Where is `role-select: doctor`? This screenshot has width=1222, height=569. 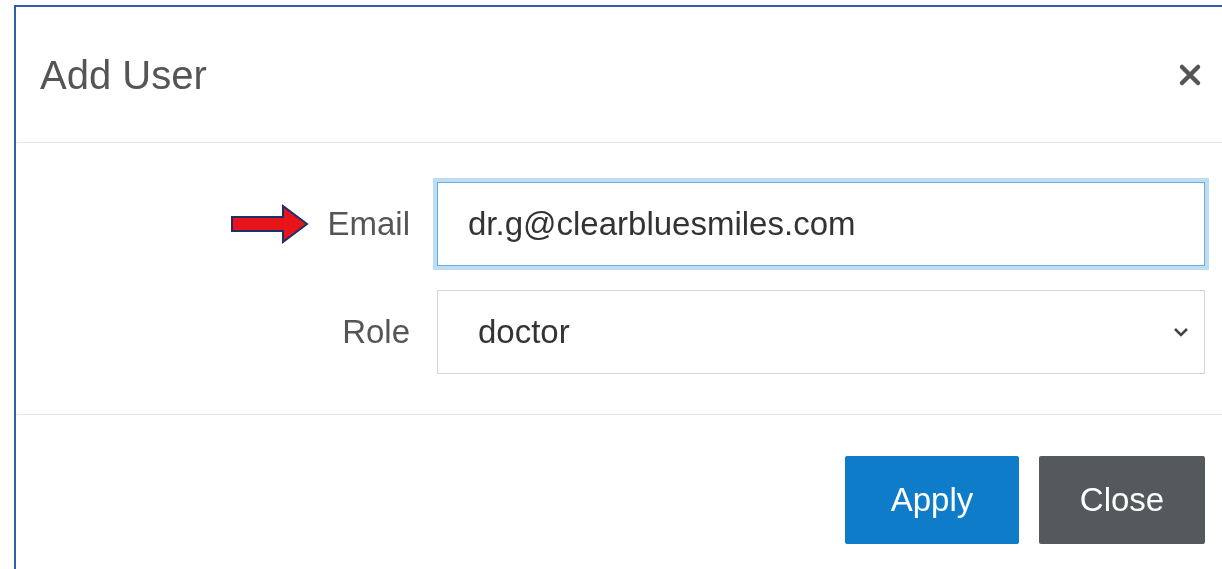 role-select: doctor is located at coordinates (821, 332).